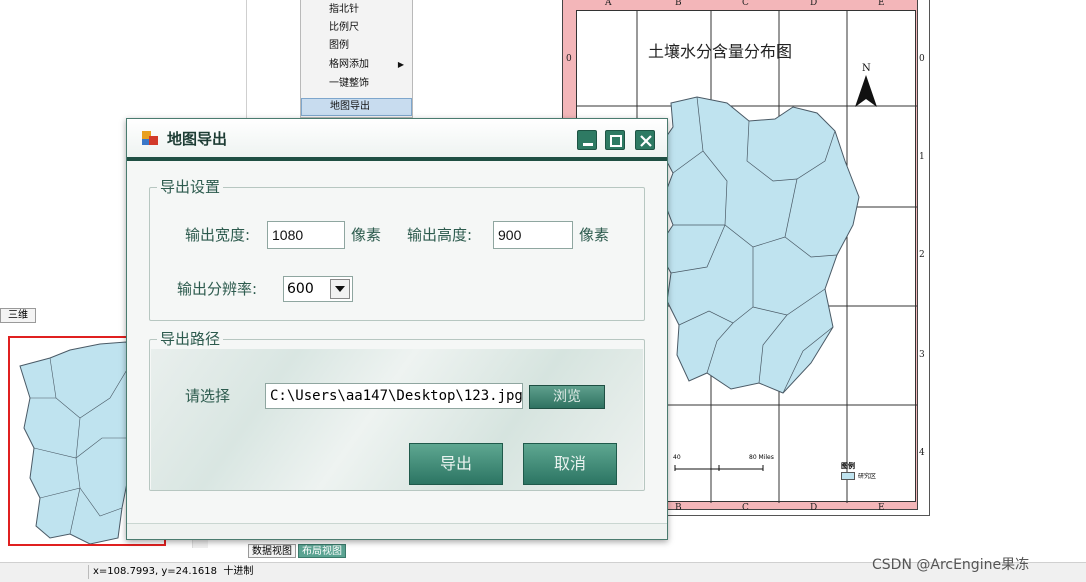 Image resolution: width=1086 pixels, height=582 pixels. What do you see at coordinates (397, 138) in the screenshot?
I see `dialog-titlebar: 地图导出` at bounding box center [397, 138].